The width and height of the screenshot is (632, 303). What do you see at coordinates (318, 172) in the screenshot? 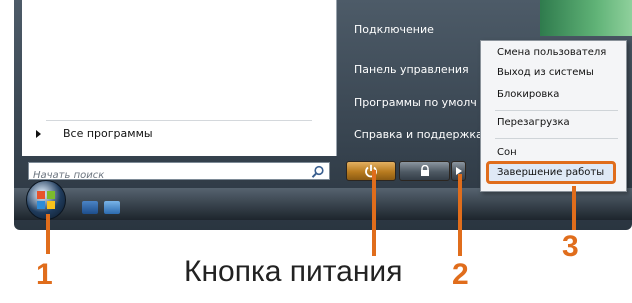
I see `search-icon` at bounding box center [318, 172].